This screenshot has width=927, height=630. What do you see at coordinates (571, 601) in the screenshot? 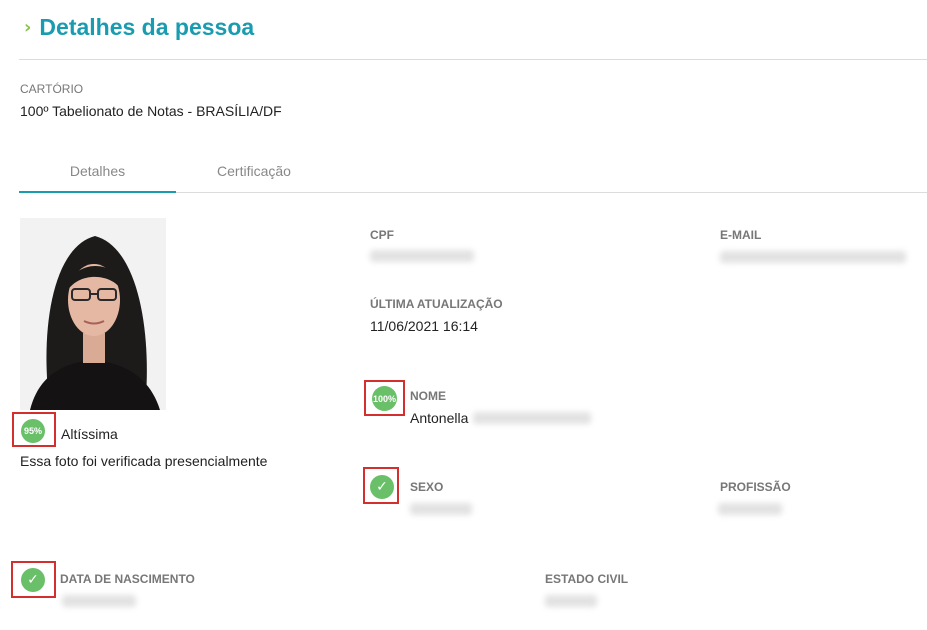
I see `estado-civil-value-redacted` at bounding box center [571, 601].